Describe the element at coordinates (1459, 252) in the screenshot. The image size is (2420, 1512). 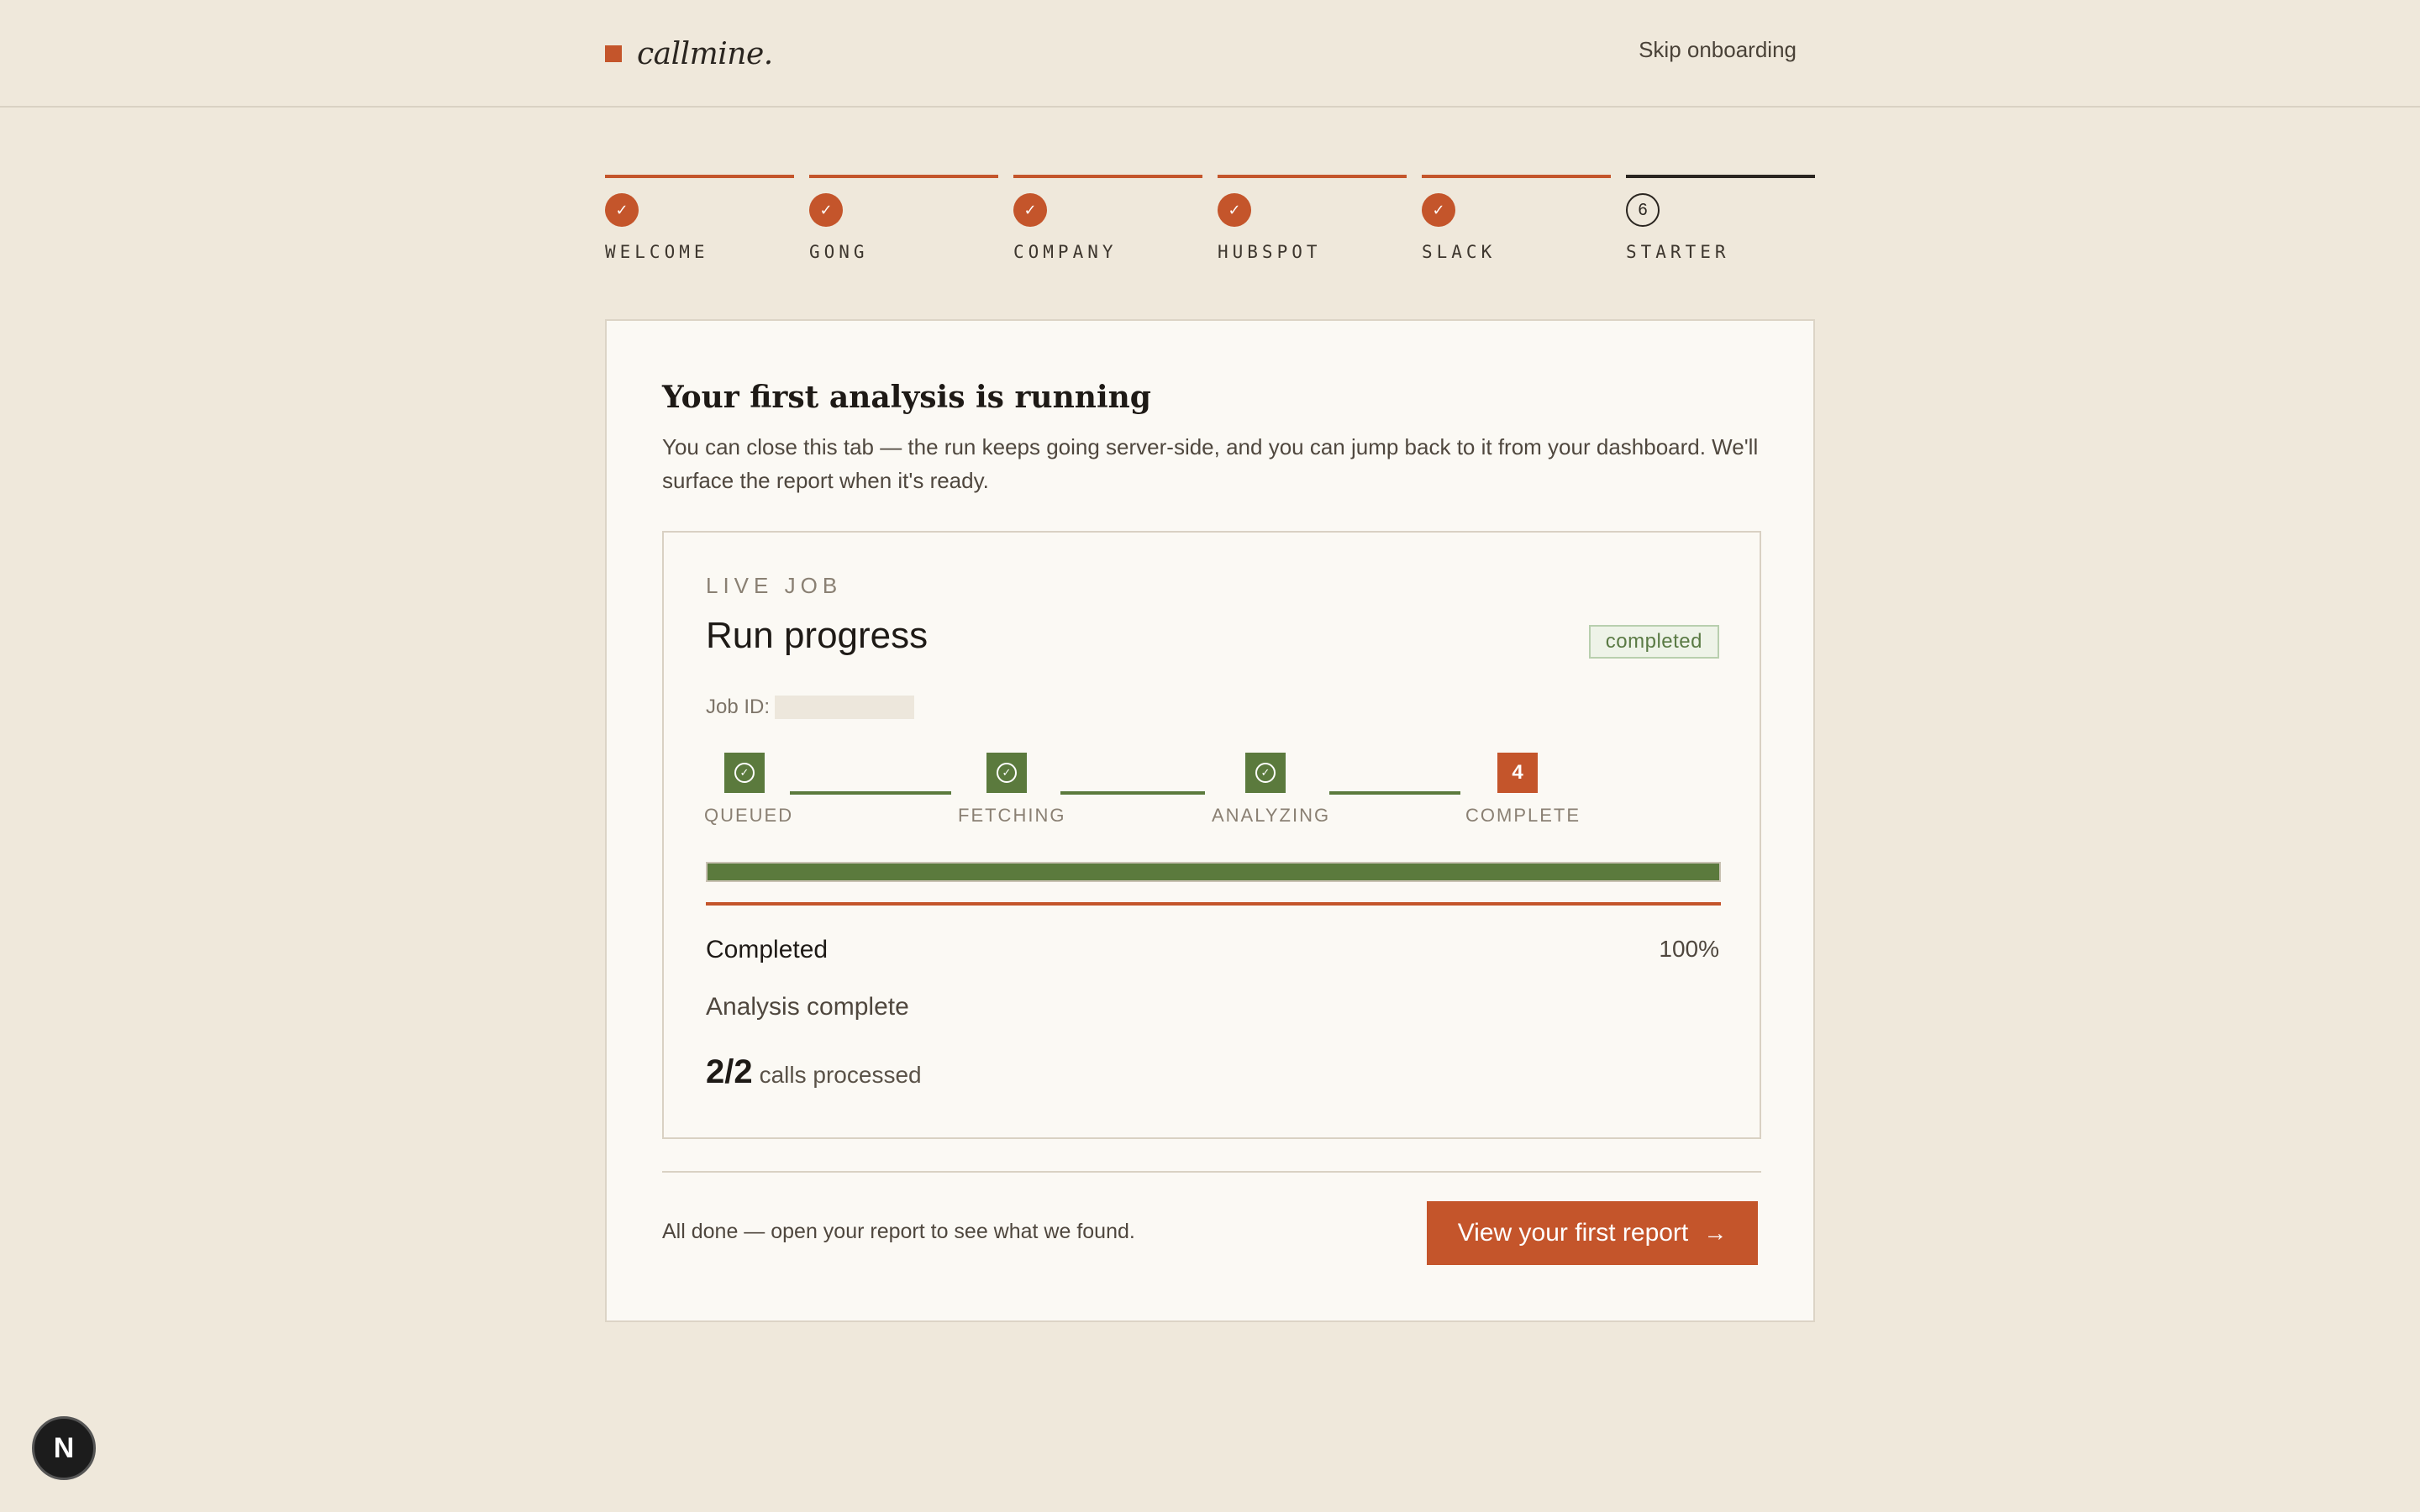
I see `step-label: SLACK` at that location.